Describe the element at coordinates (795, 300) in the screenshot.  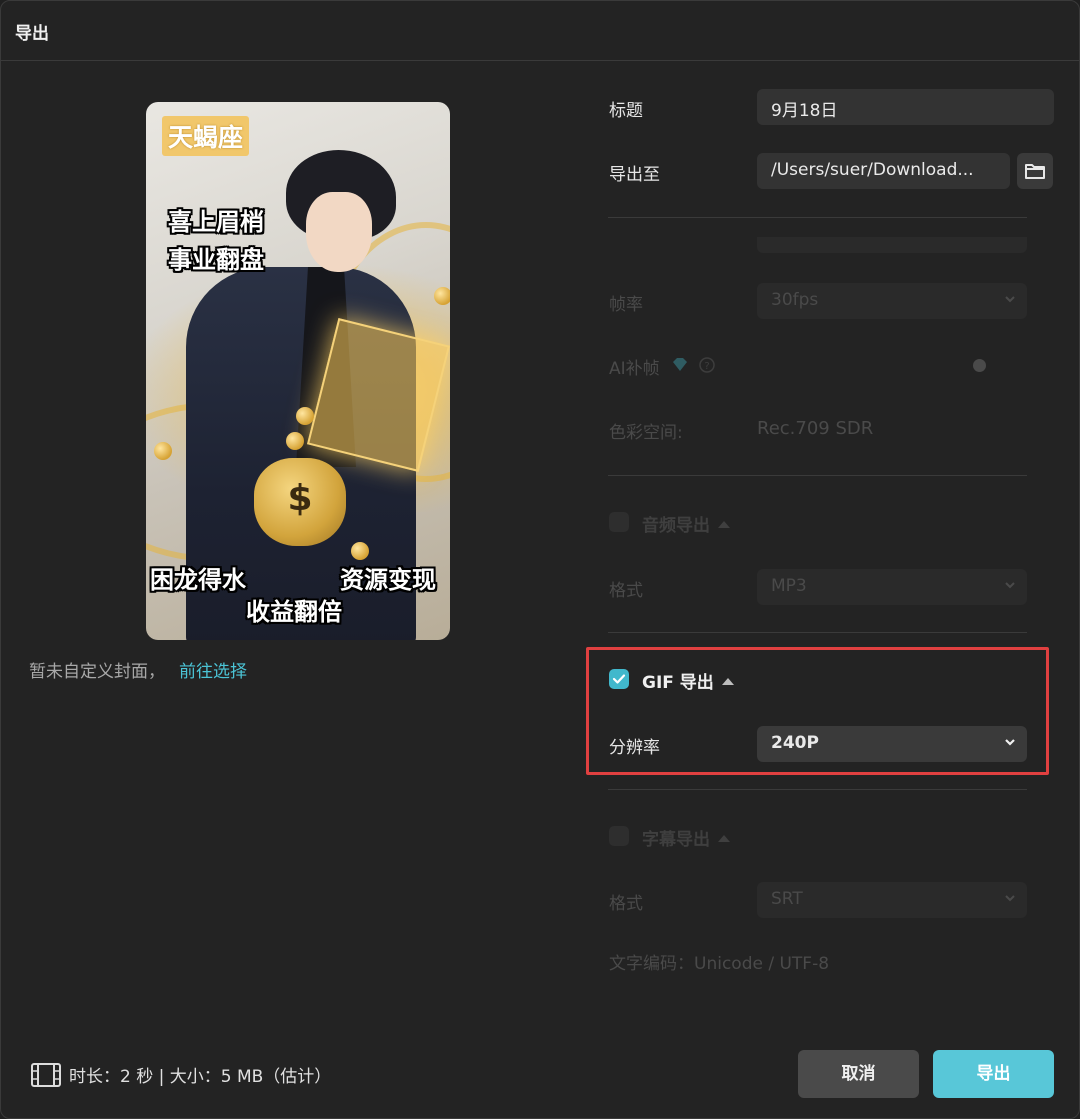
I see `framerate-value: 30fps` at that location.